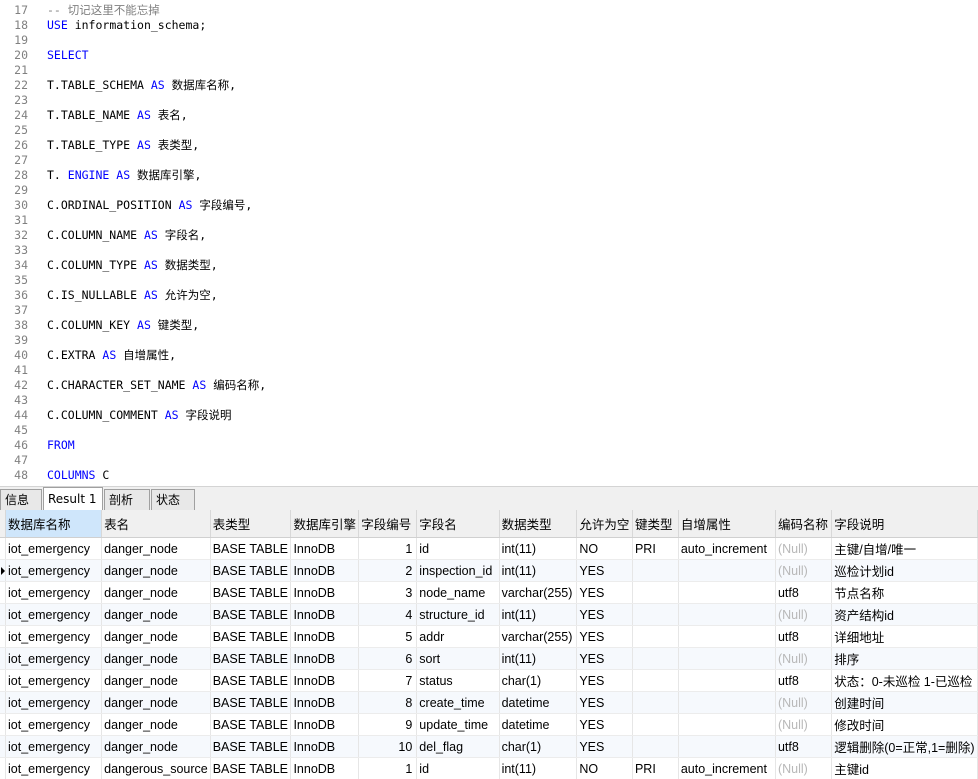 The height and width of the screenshot is (779, 978). I want to click on column-header: 表类型, so click(251, 524).